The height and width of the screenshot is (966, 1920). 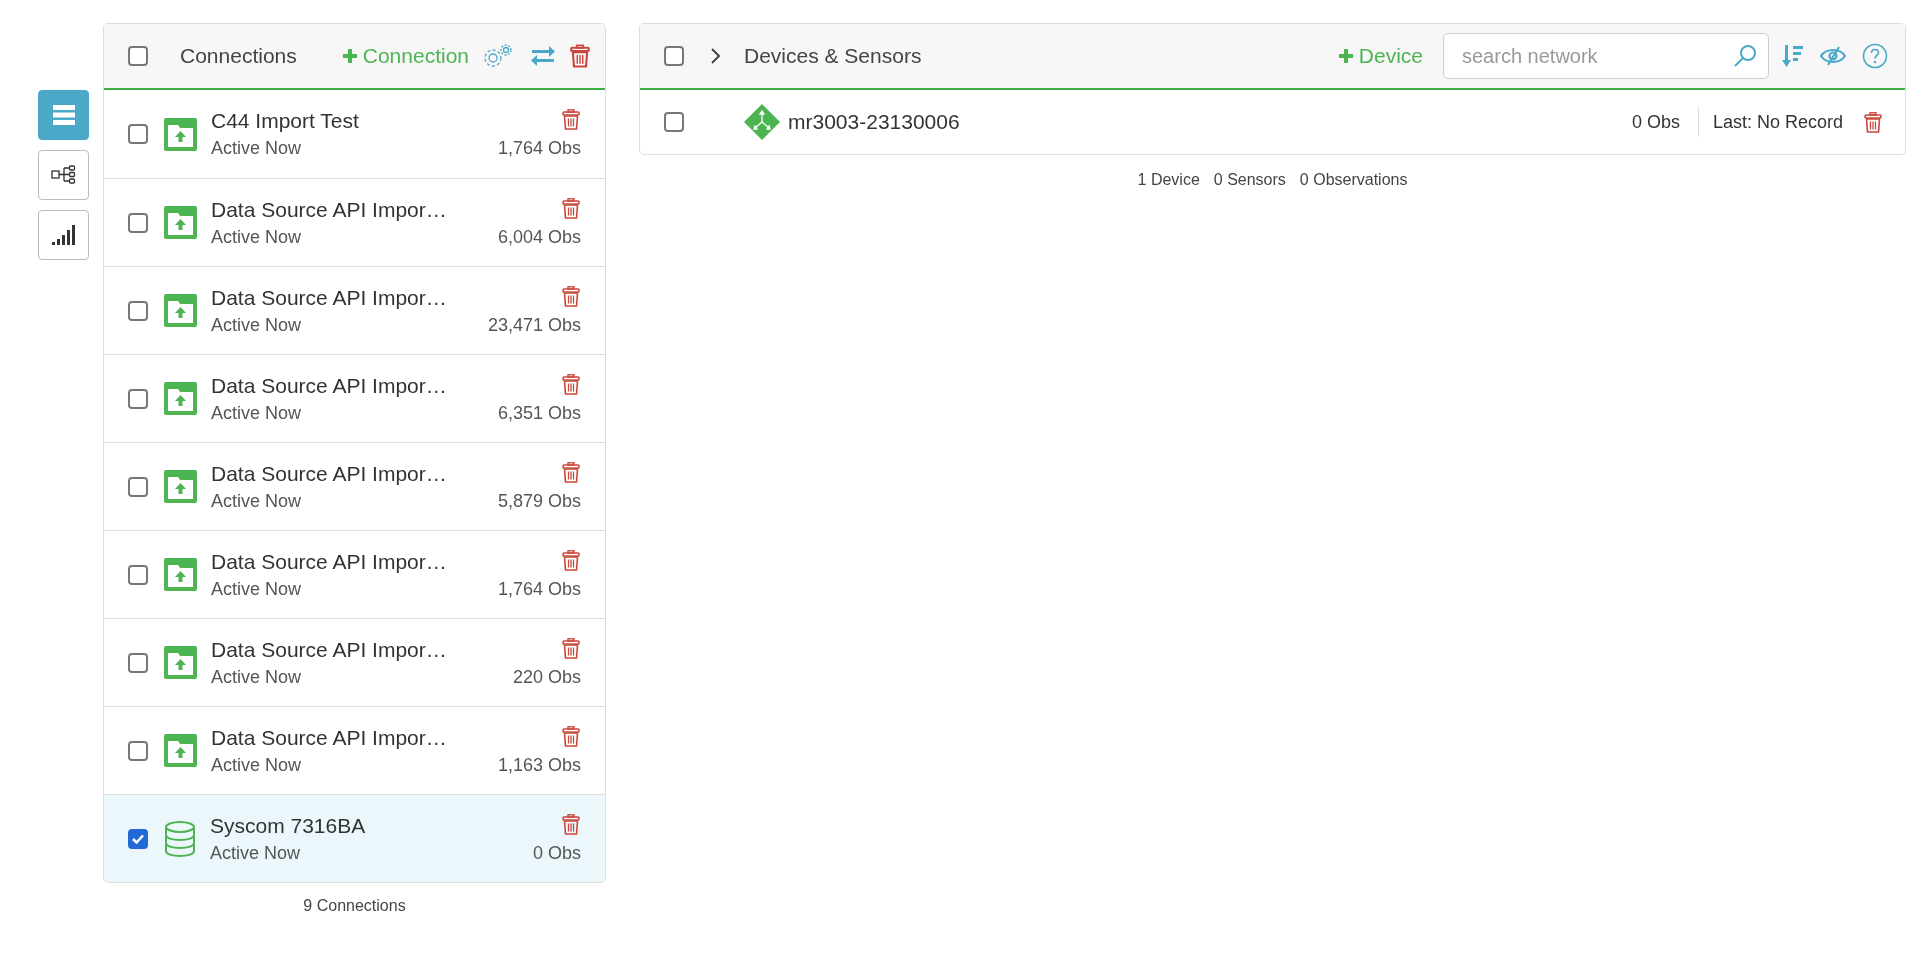 I want to click on observation-count: 6,351 Obs, so click(x=539, y=413).